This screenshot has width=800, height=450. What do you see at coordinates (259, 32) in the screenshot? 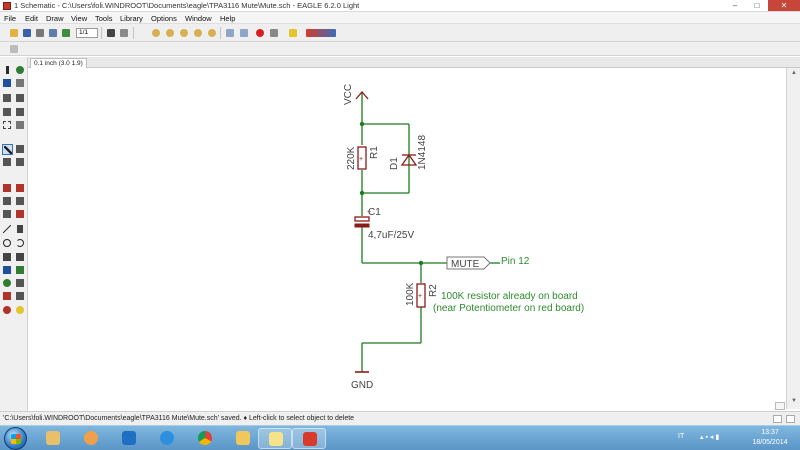
I see `stop-icon` at bounding box center [259, 32].